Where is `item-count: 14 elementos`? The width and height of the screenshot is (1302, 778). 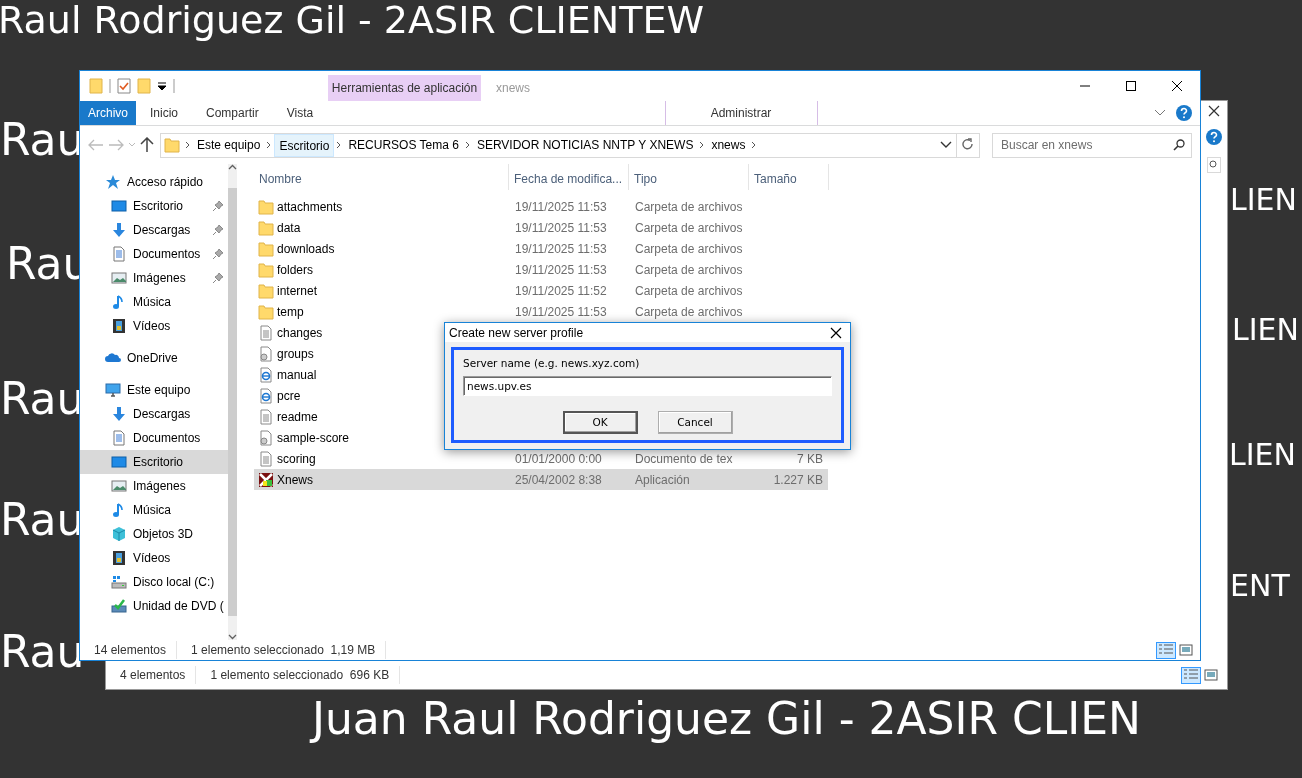 item-count: 14 elementos is located at coordinates (129, 650).